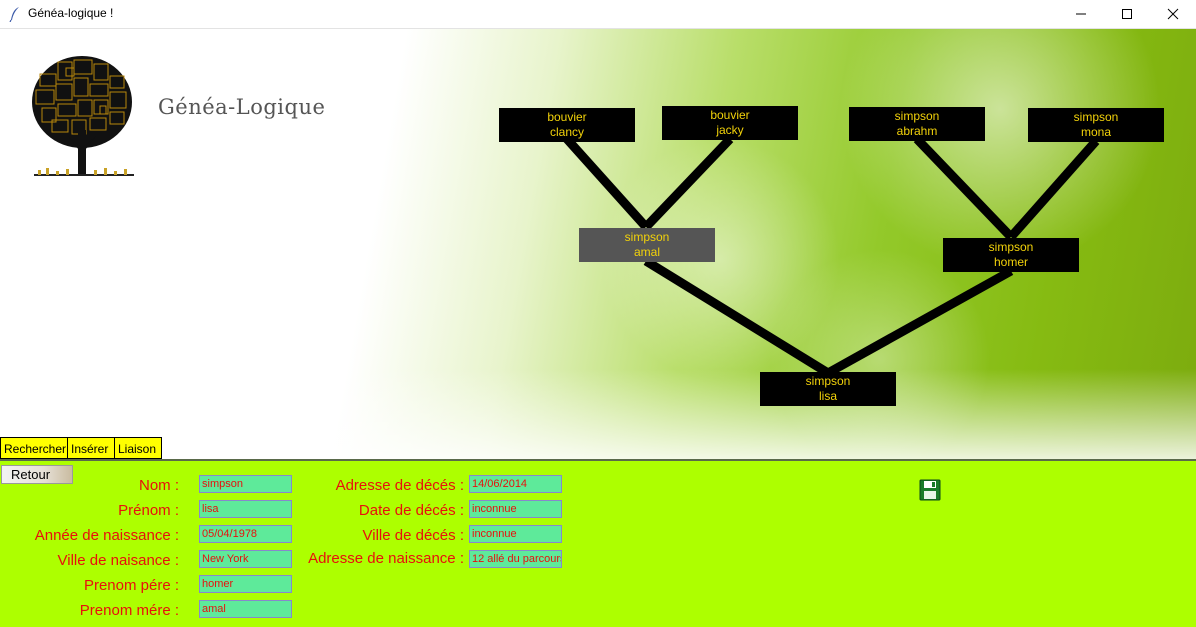 The image size is (1196, 627). I want to click on tab-inserer: Insérer, so click(91, 448).